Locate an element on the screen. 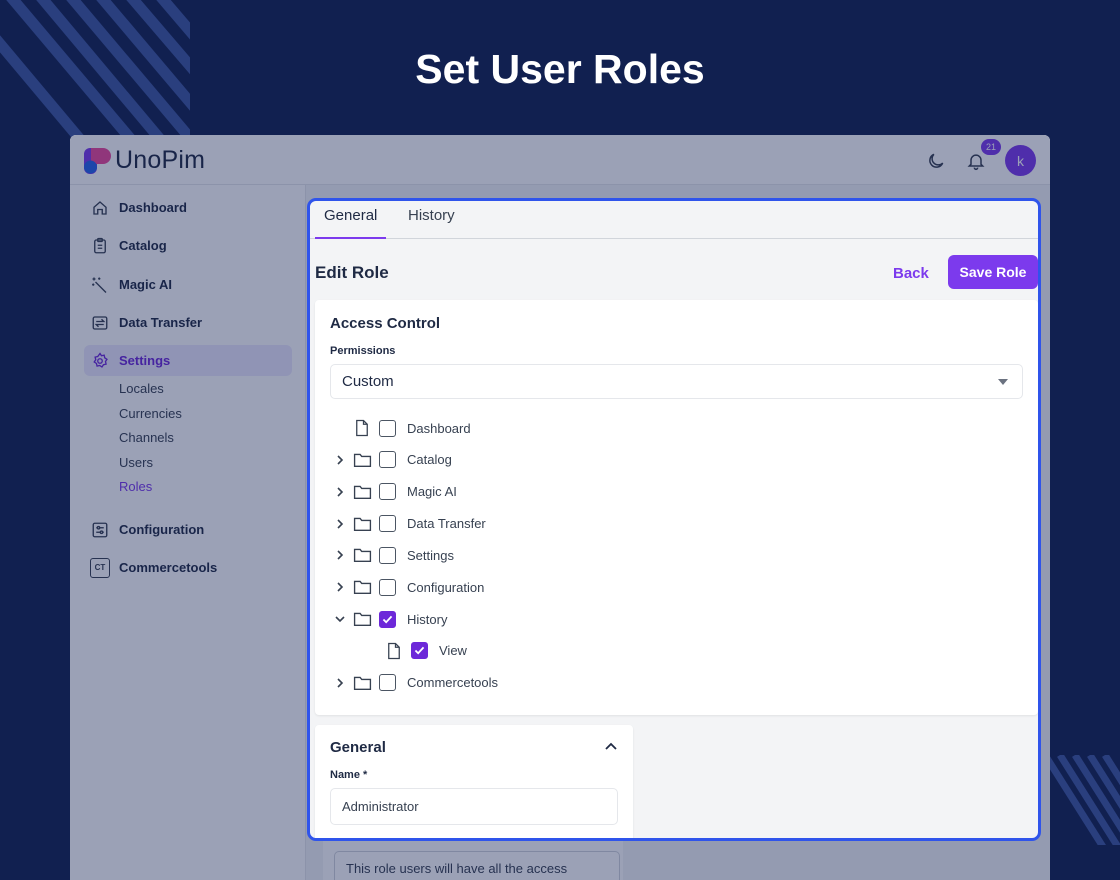  sidebar-item-commercetools: CT Commercetools is located at coordinates (188, 567).